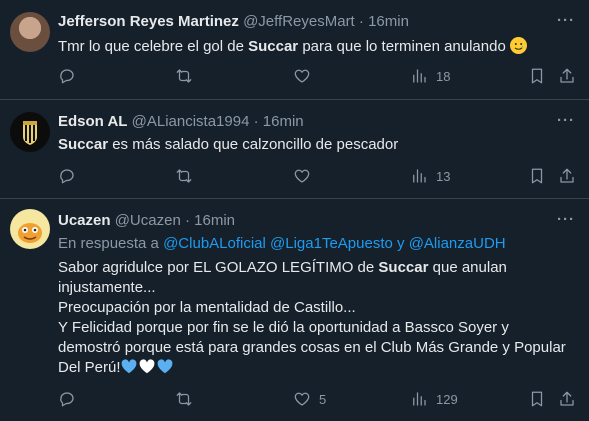 This screenshot has width=589, height=421. Describe the element at coordinates (214, 243) in the screenshot. I see `mention-link: @ClubALoficial` at that location.